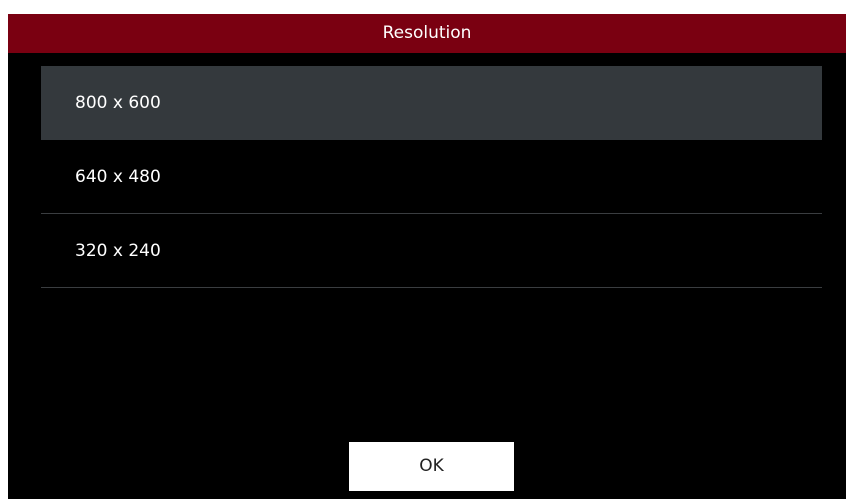  What do you see at coordinates (431, 466) in the screenshot?
I see `ok-button: OK` at bounding box center [431, 466].